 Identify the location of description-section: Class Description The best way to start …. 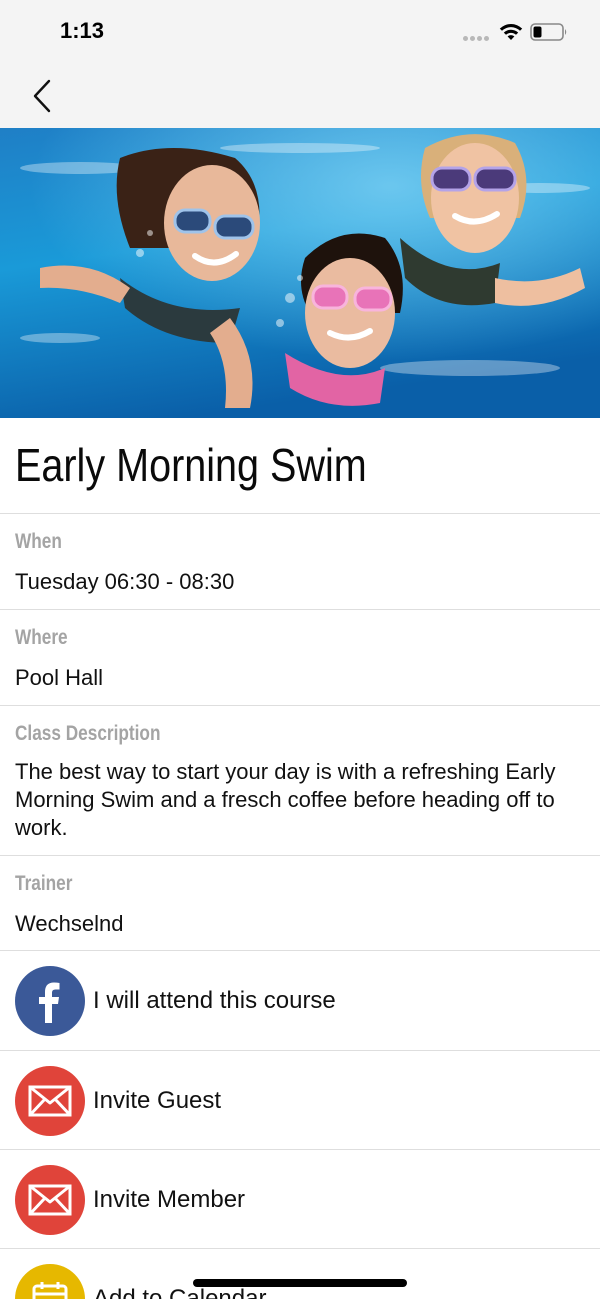
(300, 782).